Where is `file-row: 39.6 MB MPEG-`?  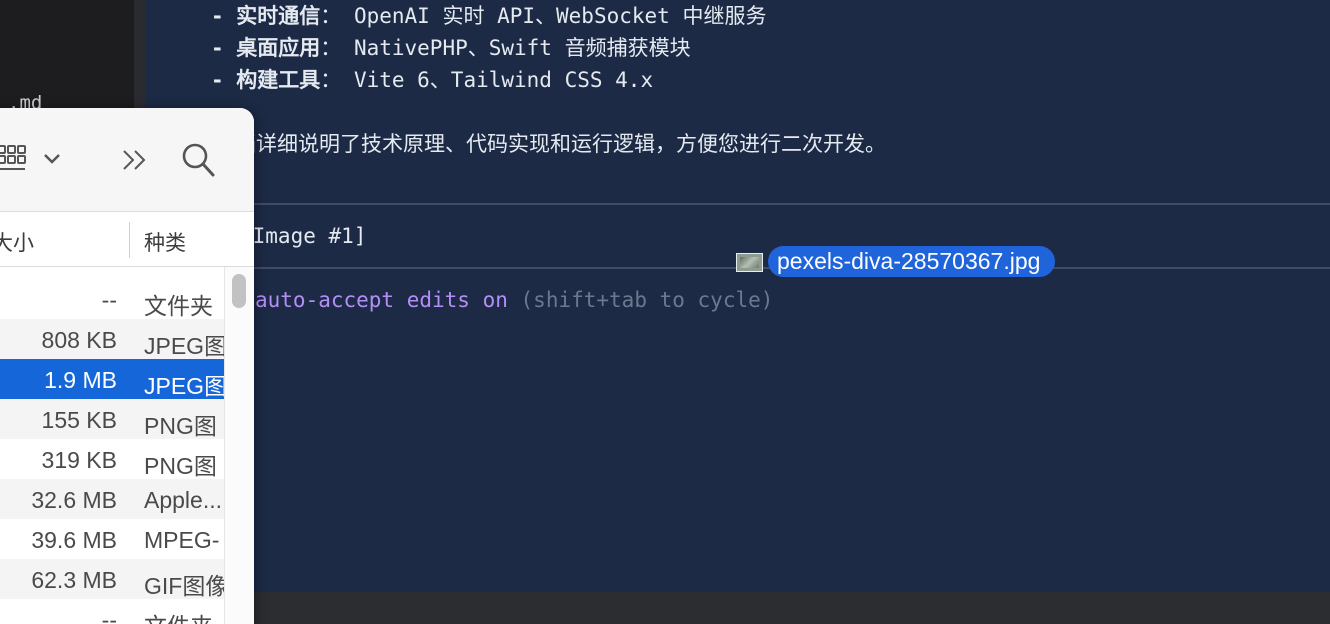
file-row: 39.6 MB MPEG- is located at coordinates (112, 539).